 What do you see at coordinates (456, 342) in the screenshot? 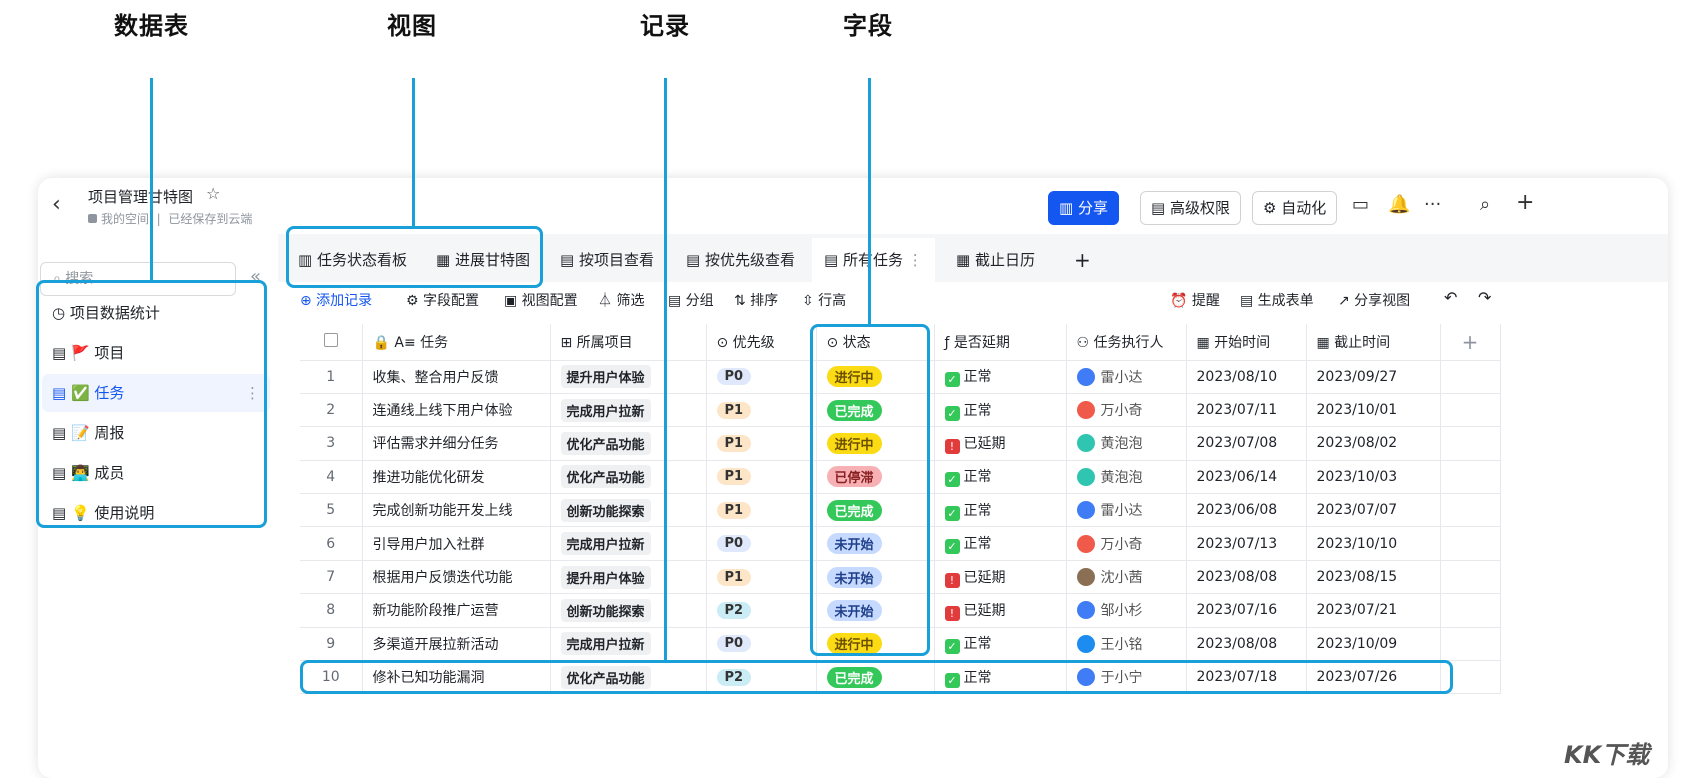
I see `column-header: 🔒 A≡ 任务` at bounding box center [456, 342].